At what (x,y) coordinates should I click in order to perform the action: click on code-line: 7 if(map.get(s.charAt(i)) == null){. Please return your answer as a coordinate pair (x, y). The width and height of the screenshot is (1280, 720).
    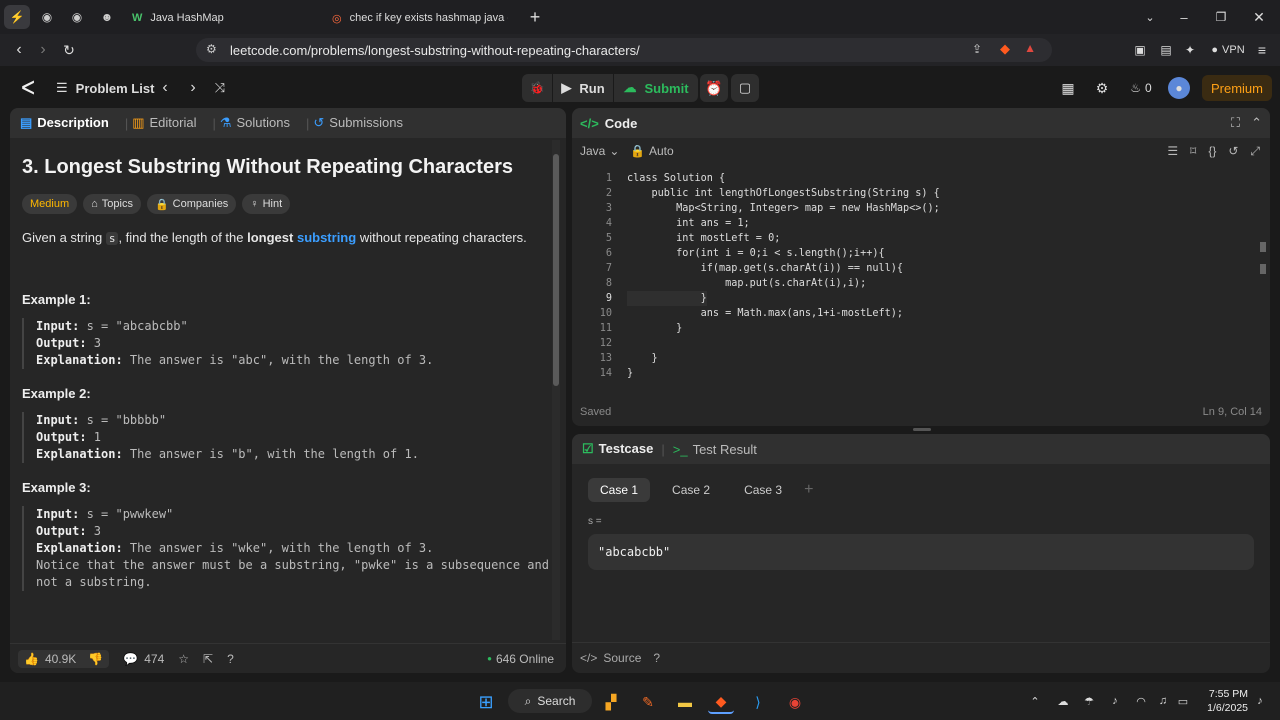
    Looking at the image, I should click on (917, 268).